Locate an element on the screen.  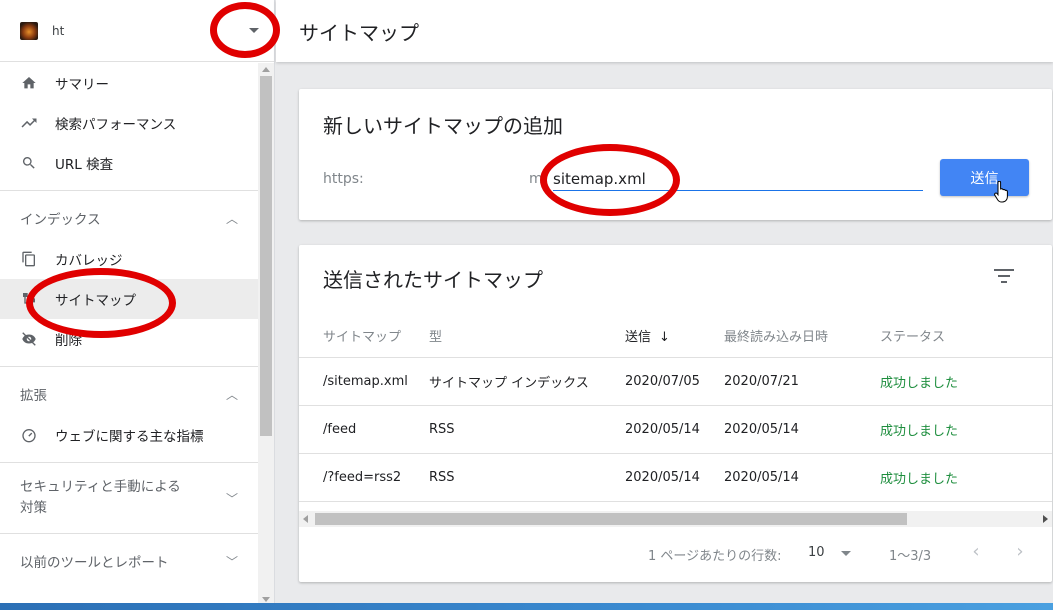
section-legacy-header: 以前のツールとレポート ﹀ is located at coordinates (129, 561).